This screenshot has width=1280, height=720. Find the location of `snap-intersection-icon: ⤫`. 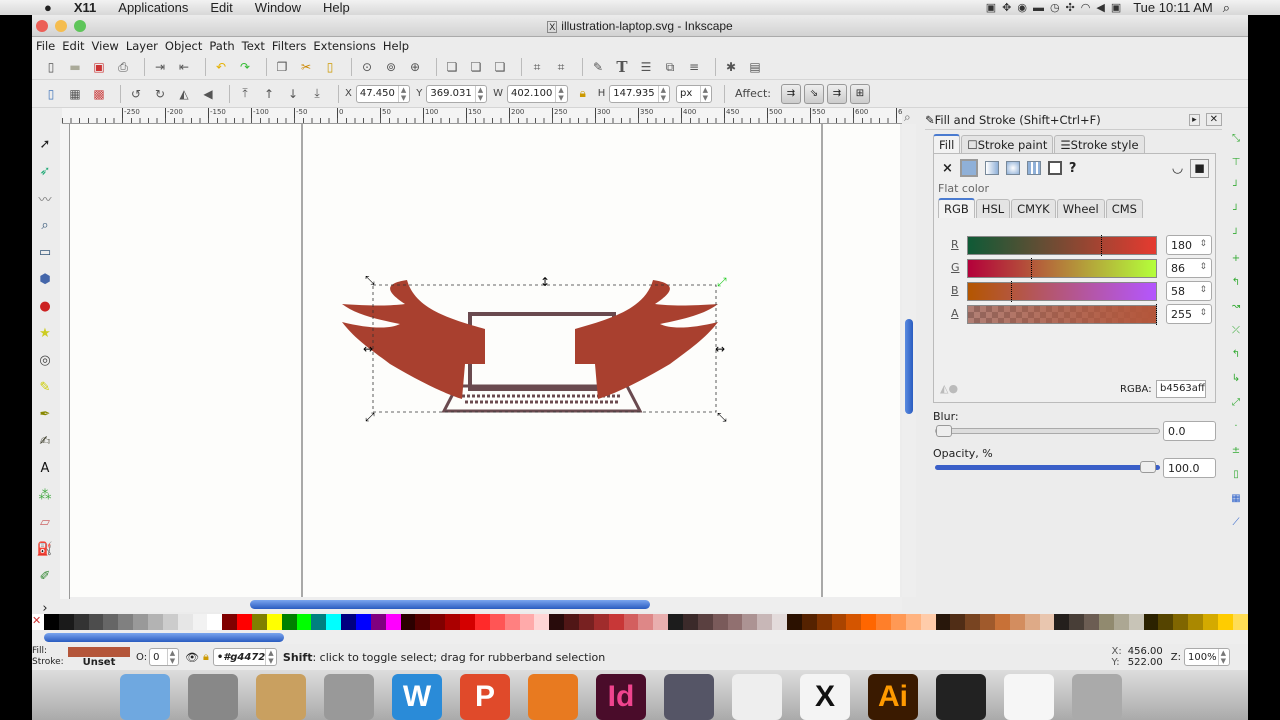

snap-intersection-icon: ⤫ is located at coordinates (1236, 330).